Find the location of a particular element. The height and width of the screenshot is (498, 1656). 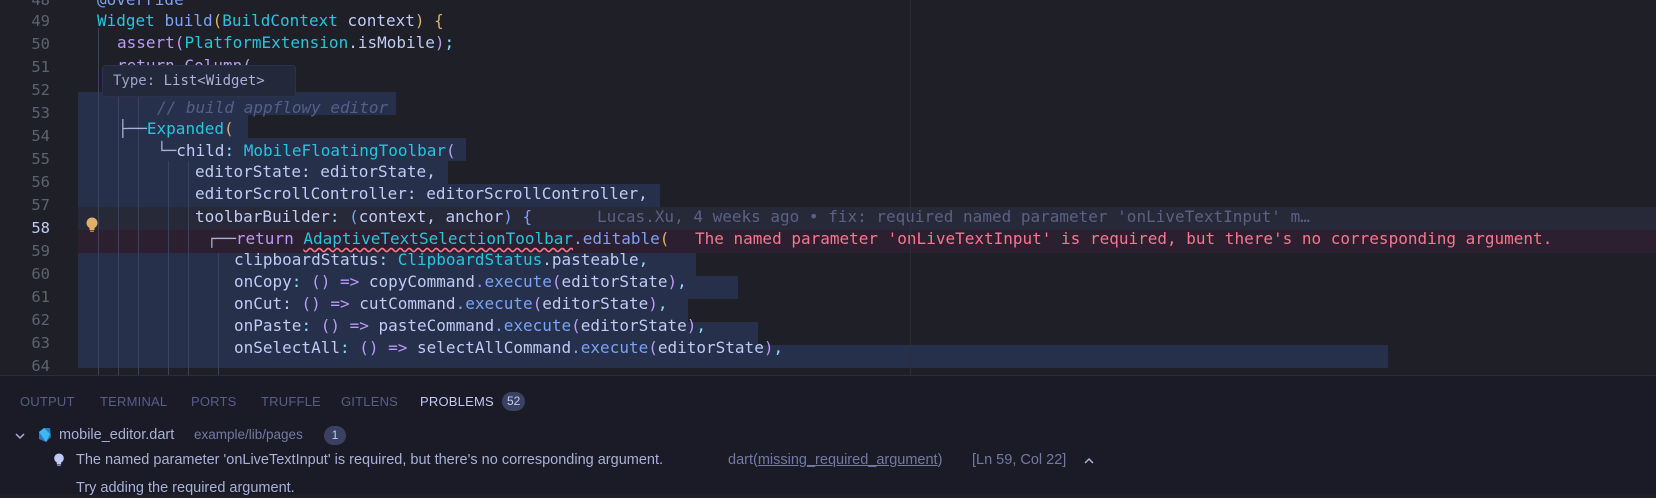

code-token: Expanded is located at coordinates (185, 128).